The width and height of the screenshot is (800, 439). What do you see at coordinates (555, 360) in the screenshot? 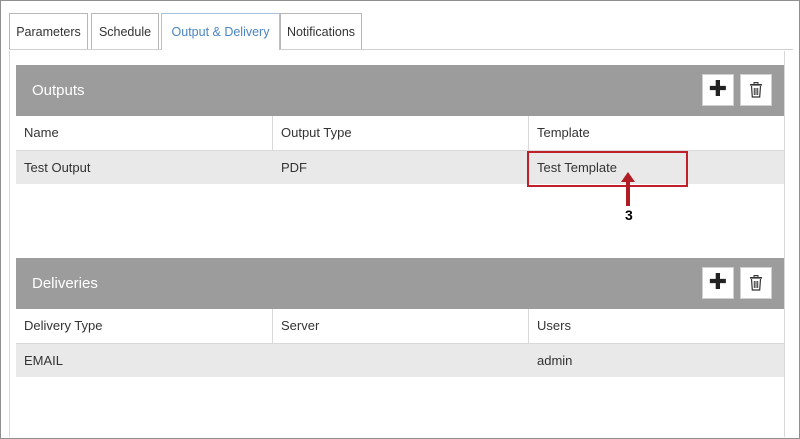
I see `cell-delivery-users: admin` at bounding box center [555, 360].